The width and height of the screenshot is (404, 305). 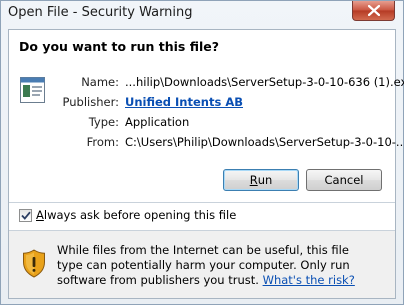 I want to click on warning-divider, so click(x=202, y=230).